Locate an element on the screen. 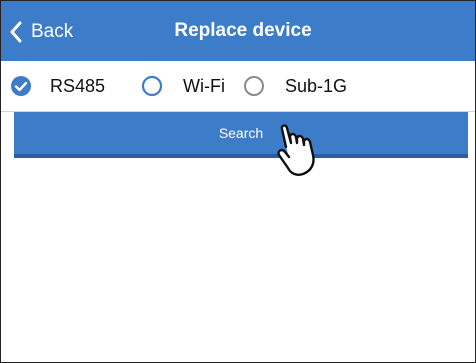 This screenshot has width=476, height=363. search-button-label: Search is located at coordinates (241, 133).